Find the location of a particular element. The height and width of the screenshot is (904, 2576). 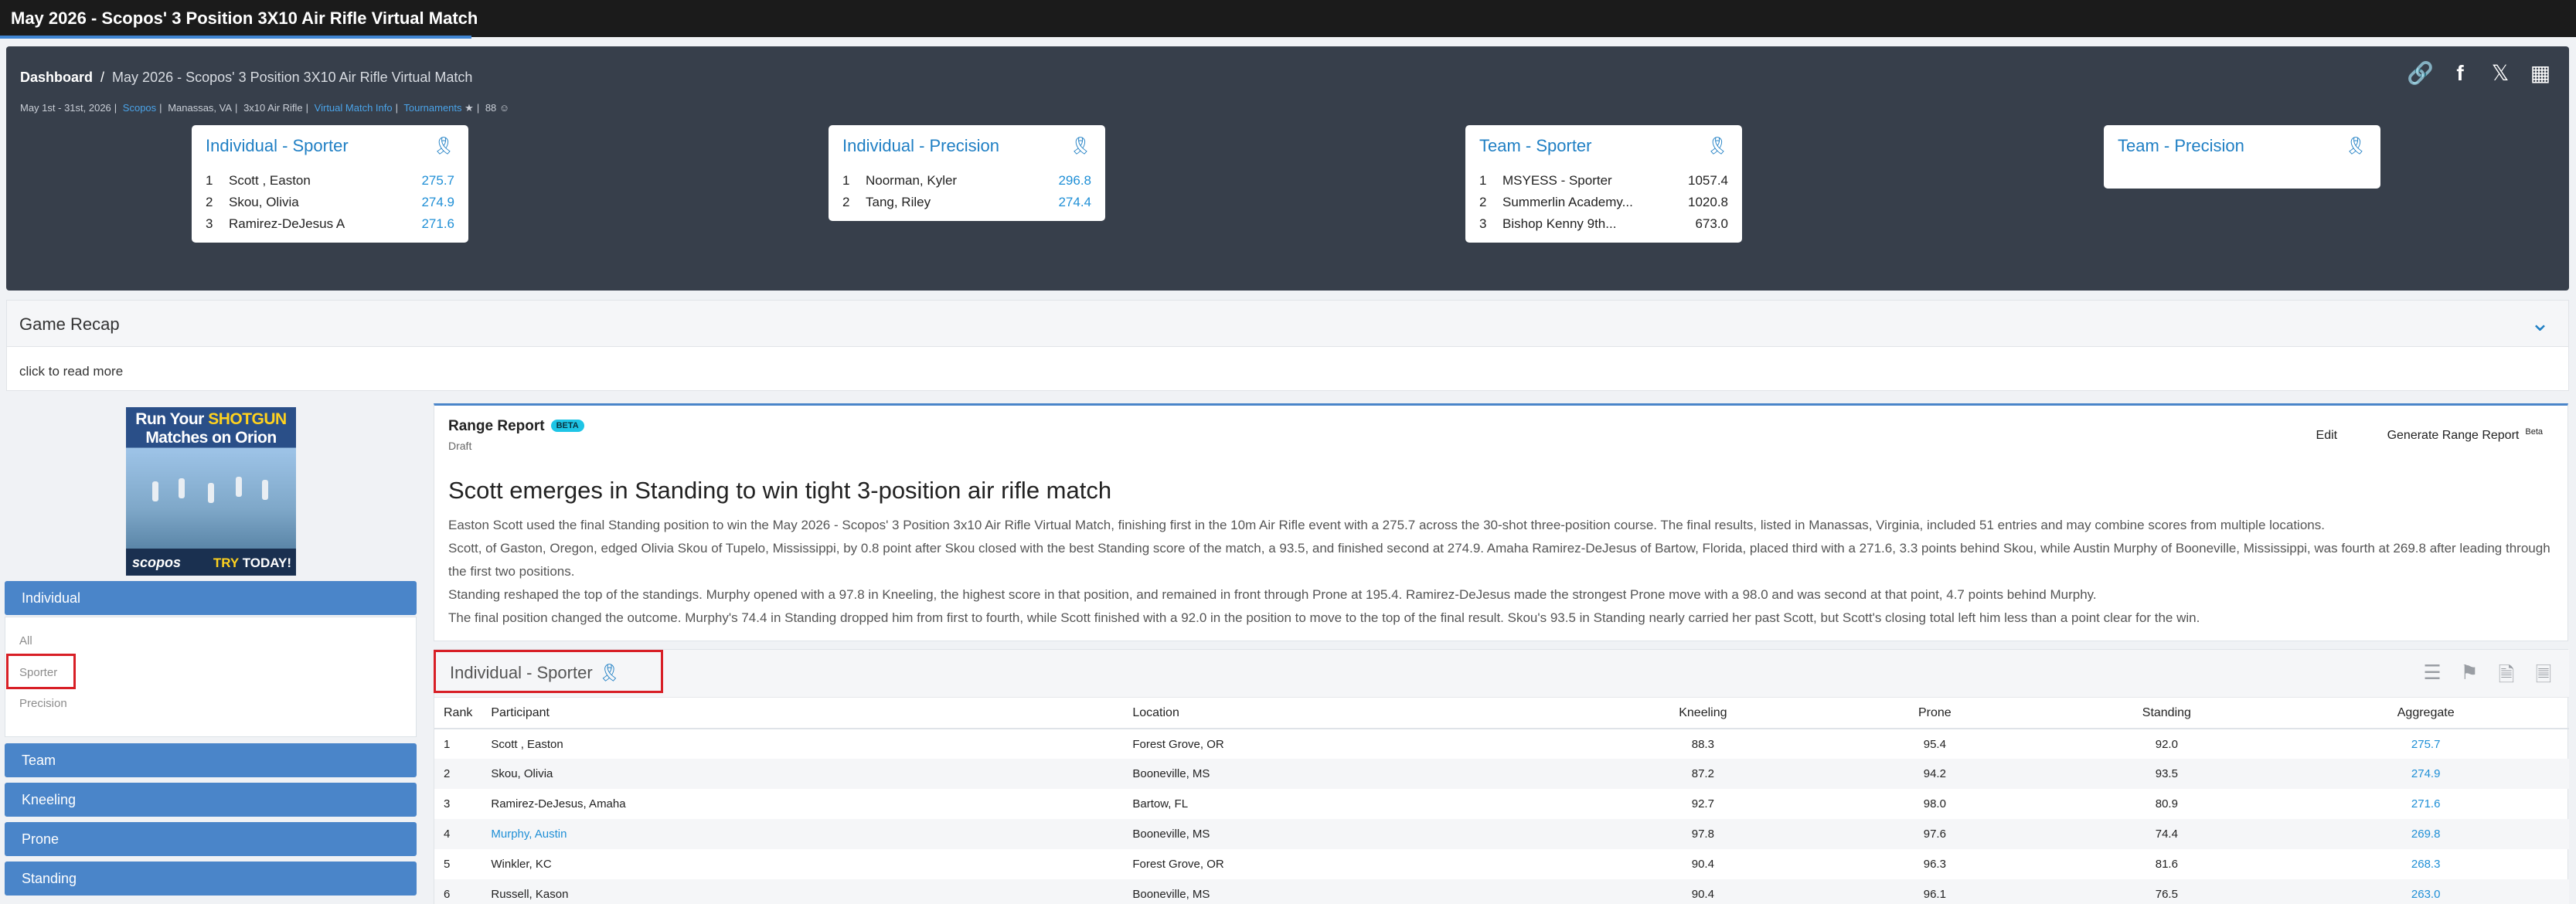

summary-card-team-precision: Team - Precision 🎗 is located at coordinates (2242, 157).